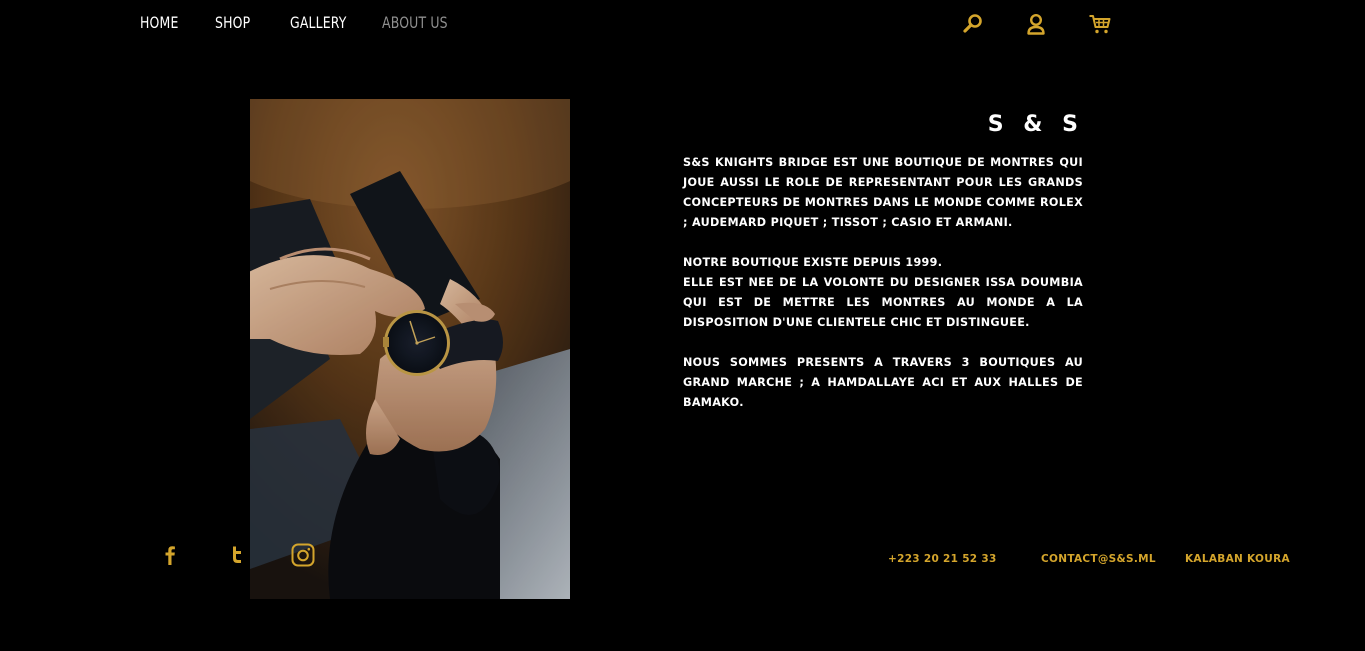 The image size is (1365, 651). What do you see at coordinates (973, 24) in the screenshot?
I see `search-icon` at bounding box center [973, 24].